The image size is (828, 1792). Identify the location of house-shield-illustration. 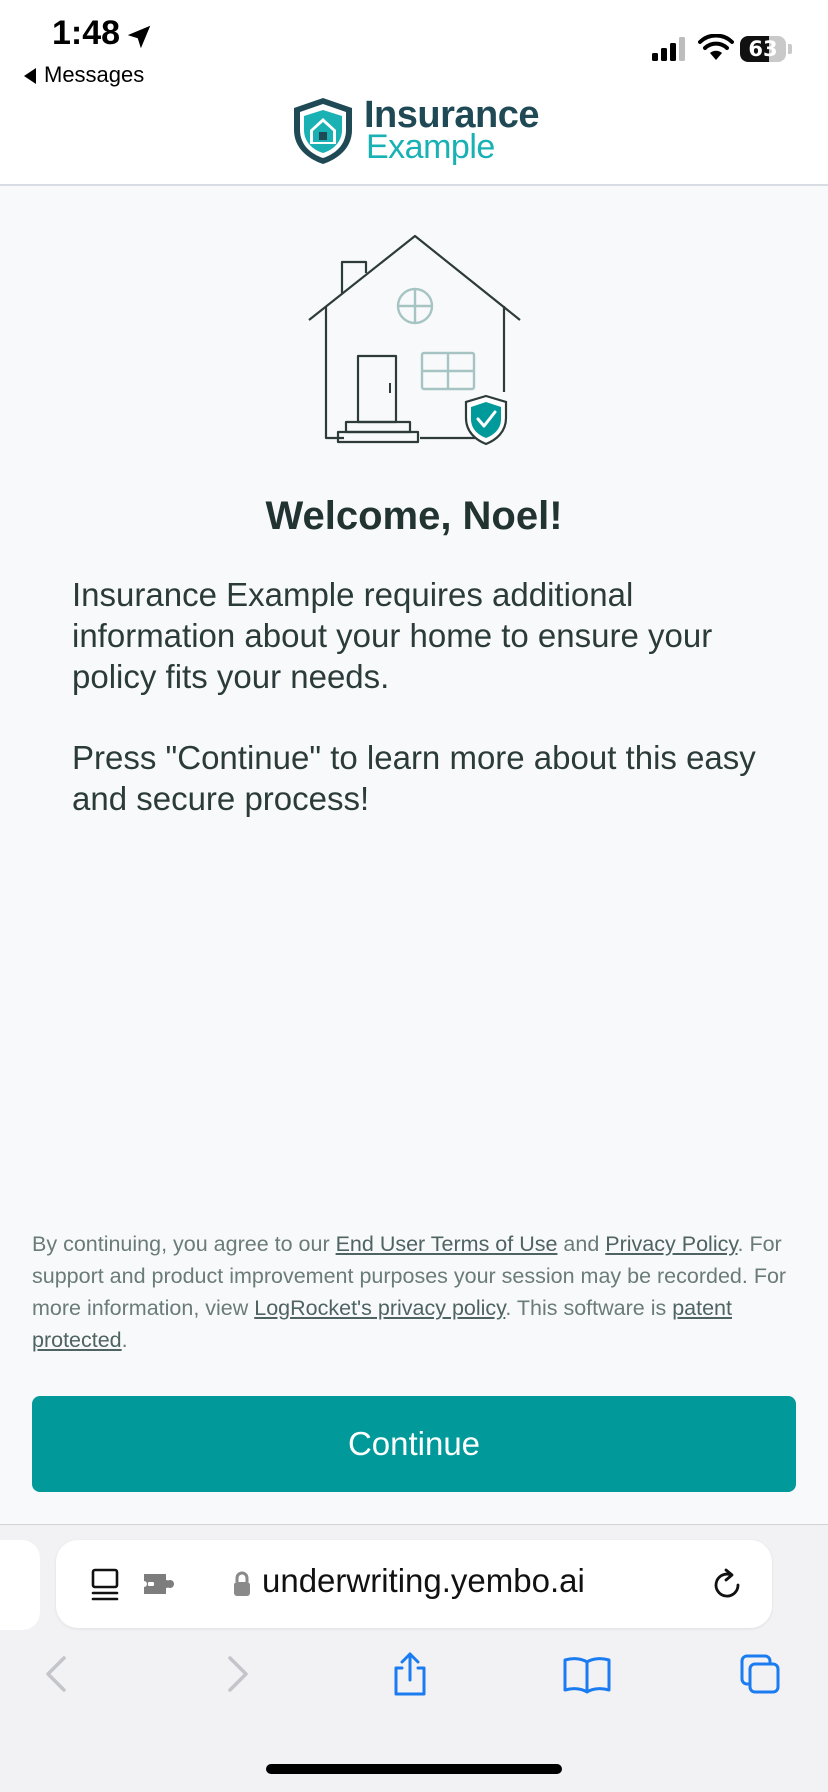
(414, 340).